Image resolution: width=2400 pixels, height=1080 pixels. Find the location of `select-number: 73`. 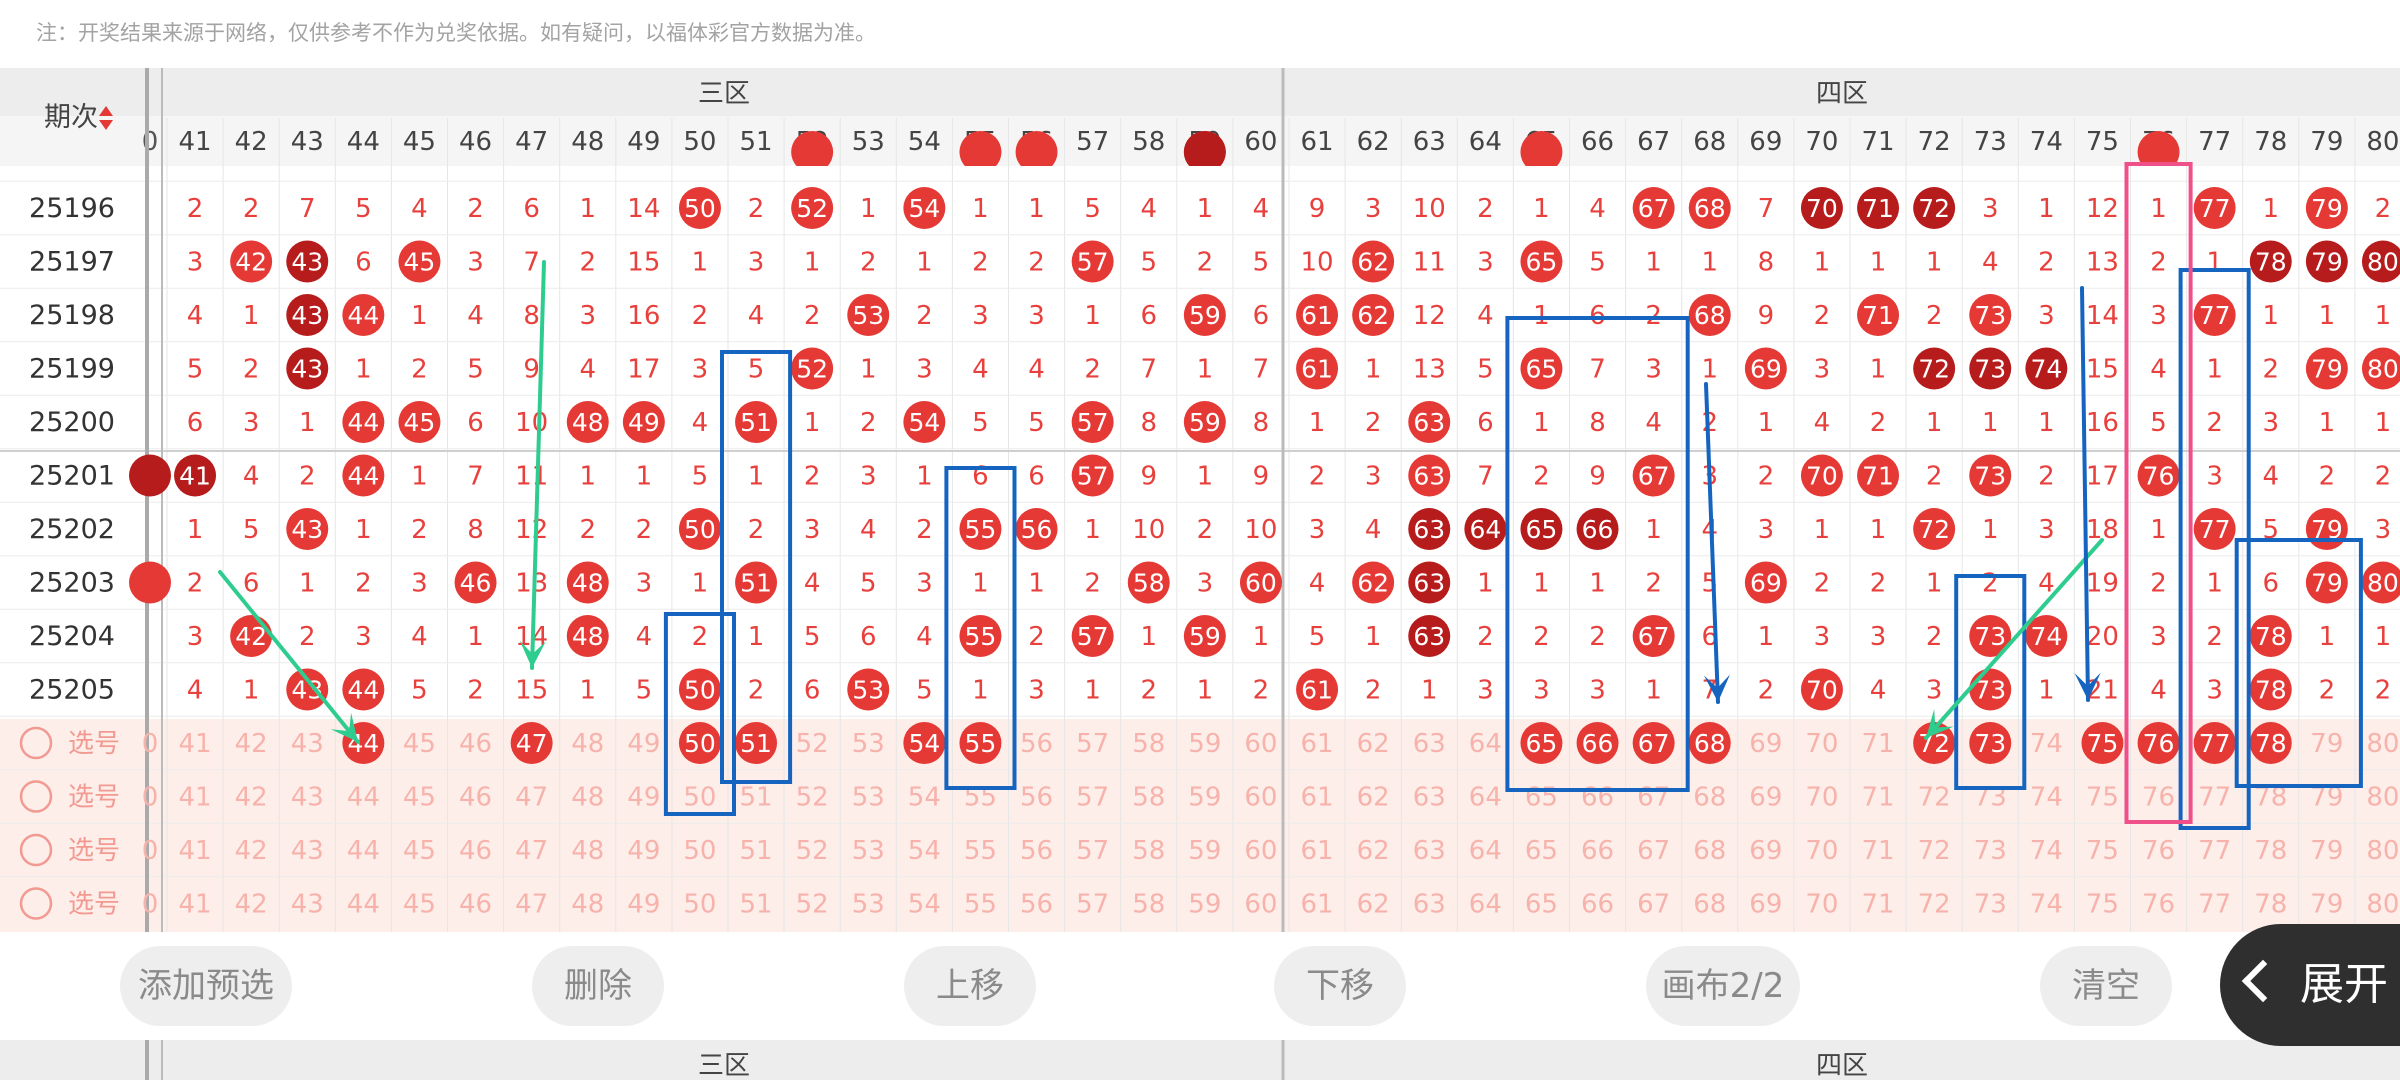

select-number: 73 is located at coordinates (1990, 851).